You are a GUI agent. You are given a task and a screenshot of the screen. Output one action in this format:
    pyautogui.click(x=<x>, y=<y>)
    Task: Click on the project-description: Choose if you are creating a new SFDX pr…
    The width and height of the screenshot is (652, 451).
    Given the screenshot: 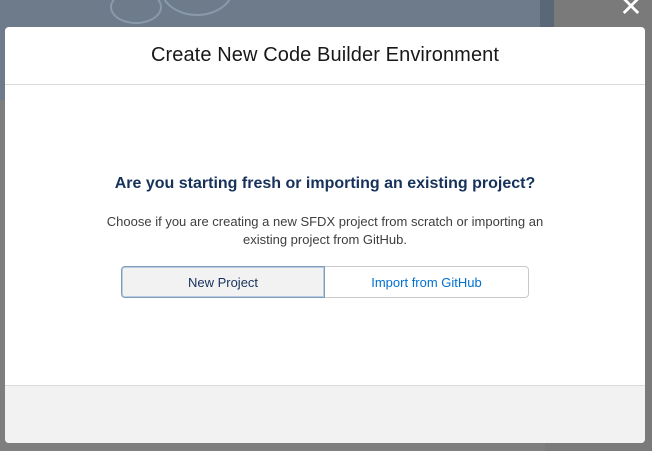 What is the action you would take?
    pyautogui.click(x=325, y=230)
    